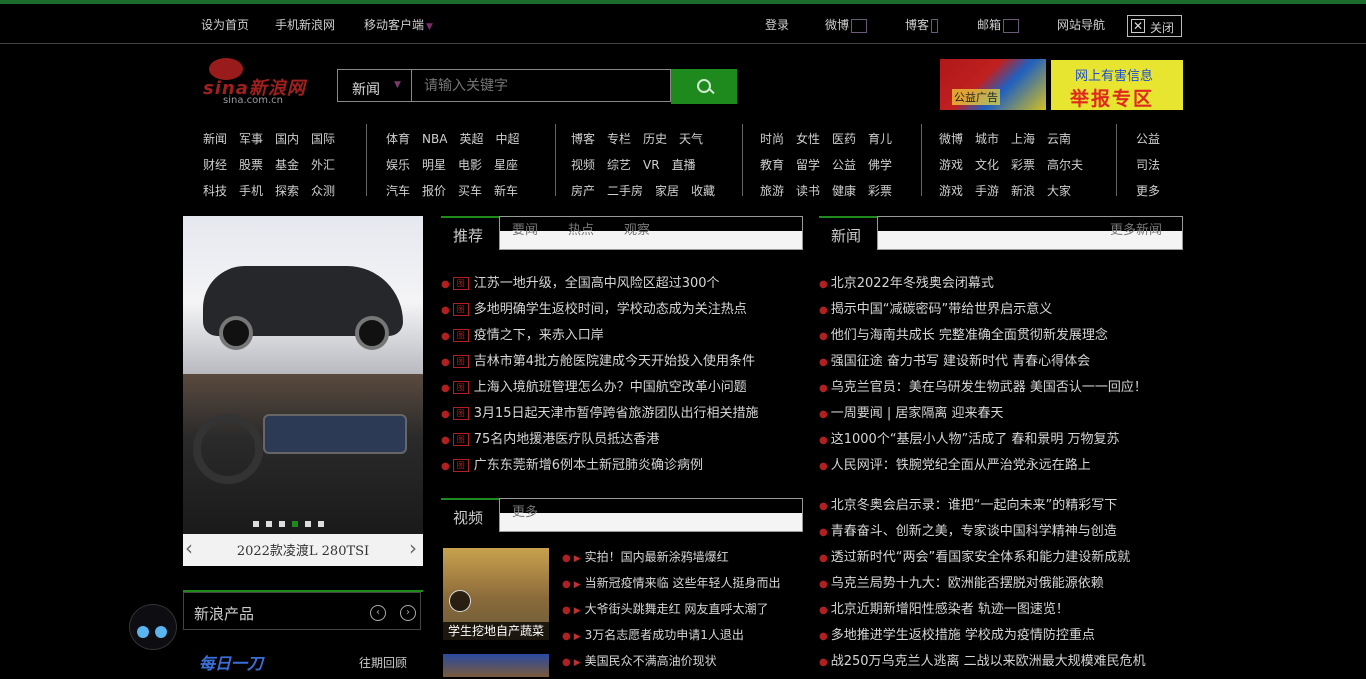 The width and height of the screenshot is (1366, 679). What do you see at coordinates (215, 165) in the screenshot?
I see `nav-link: 财经` at bounding box center [215, 165].